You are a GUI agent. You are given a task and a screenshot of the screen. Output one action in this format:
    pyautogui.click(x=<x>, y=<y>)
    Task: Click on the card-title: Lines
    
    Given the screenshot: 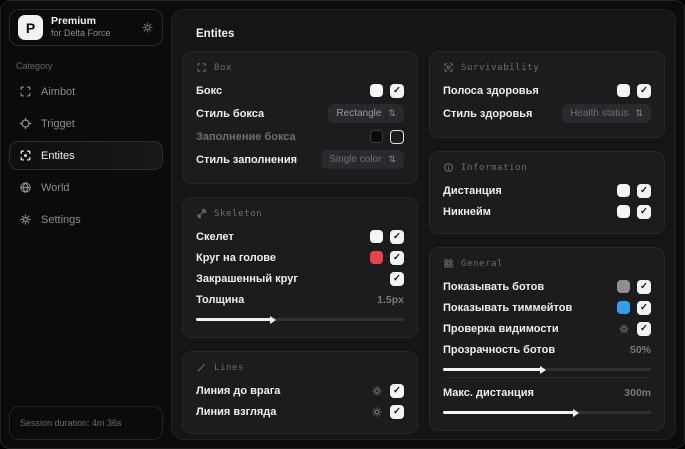 What is the action you would take?
    pyautogui.click(x=229, y=367)
    